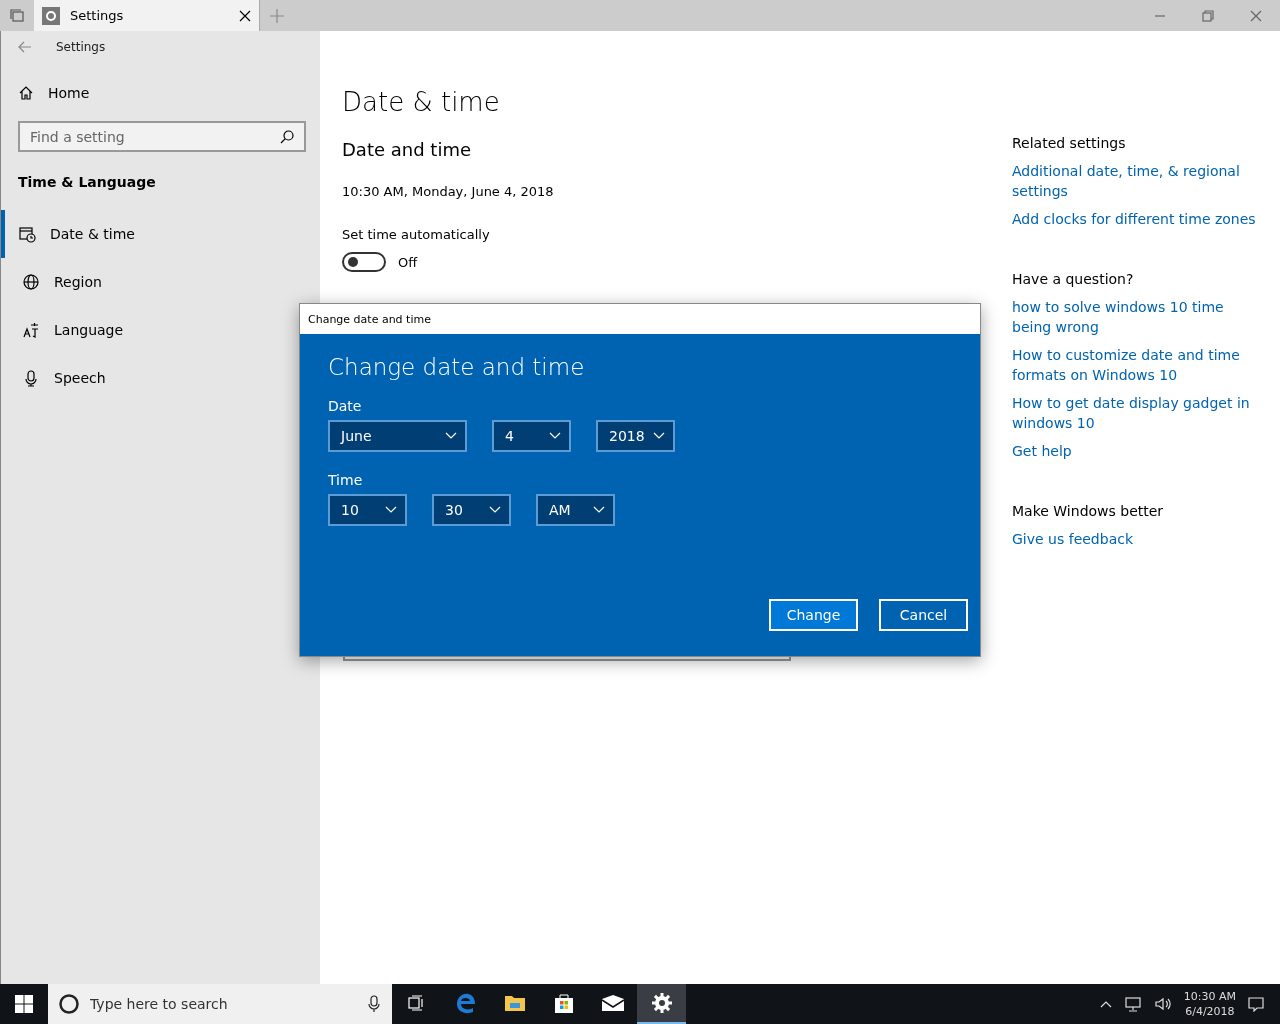 Image resolution: width=1280 pixels, height=1024 pixels. I want to click on dropdown: 10, so click(367, 510).